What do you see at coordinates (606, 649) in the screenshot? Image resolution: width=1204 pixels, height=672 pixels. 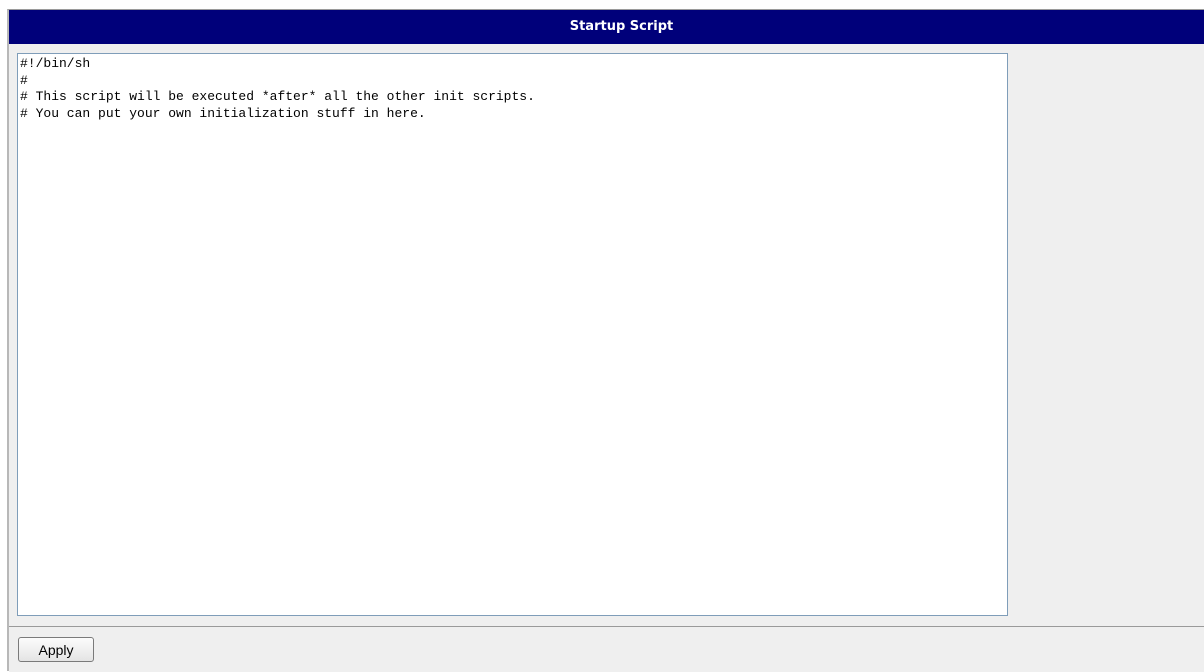 I see `panel-footer: Apply` at bounding box center [606, 649].